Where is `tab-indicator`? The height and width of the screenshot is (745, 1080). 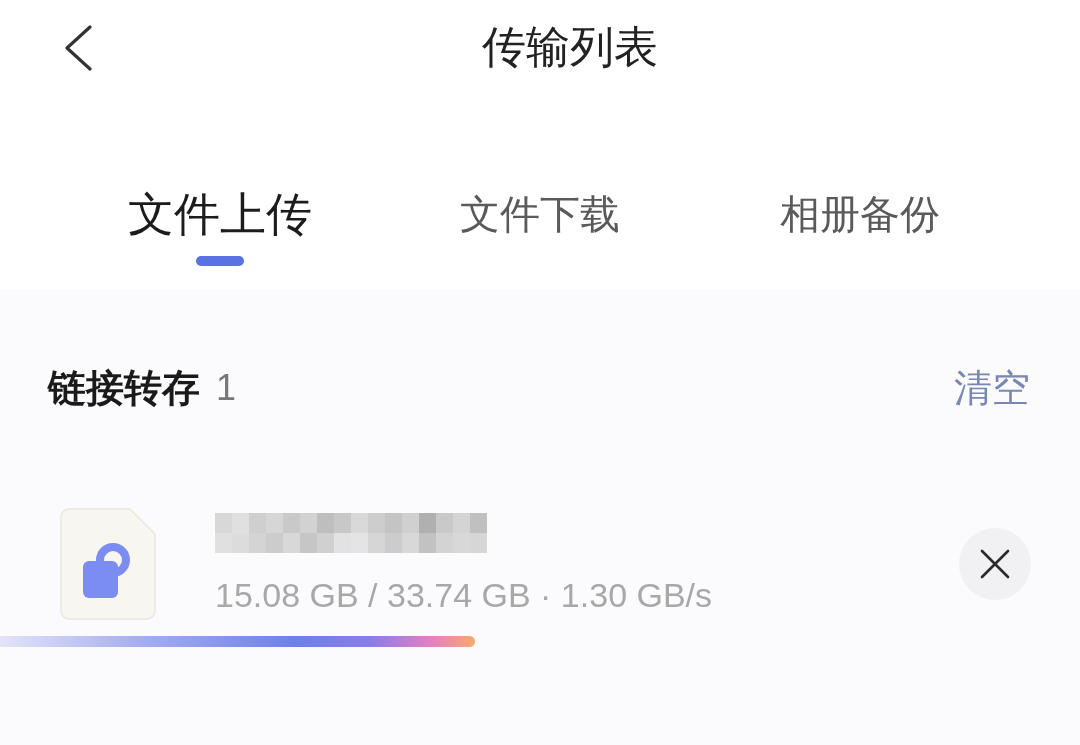
tab-indicator is located at coordinates (220, 261).